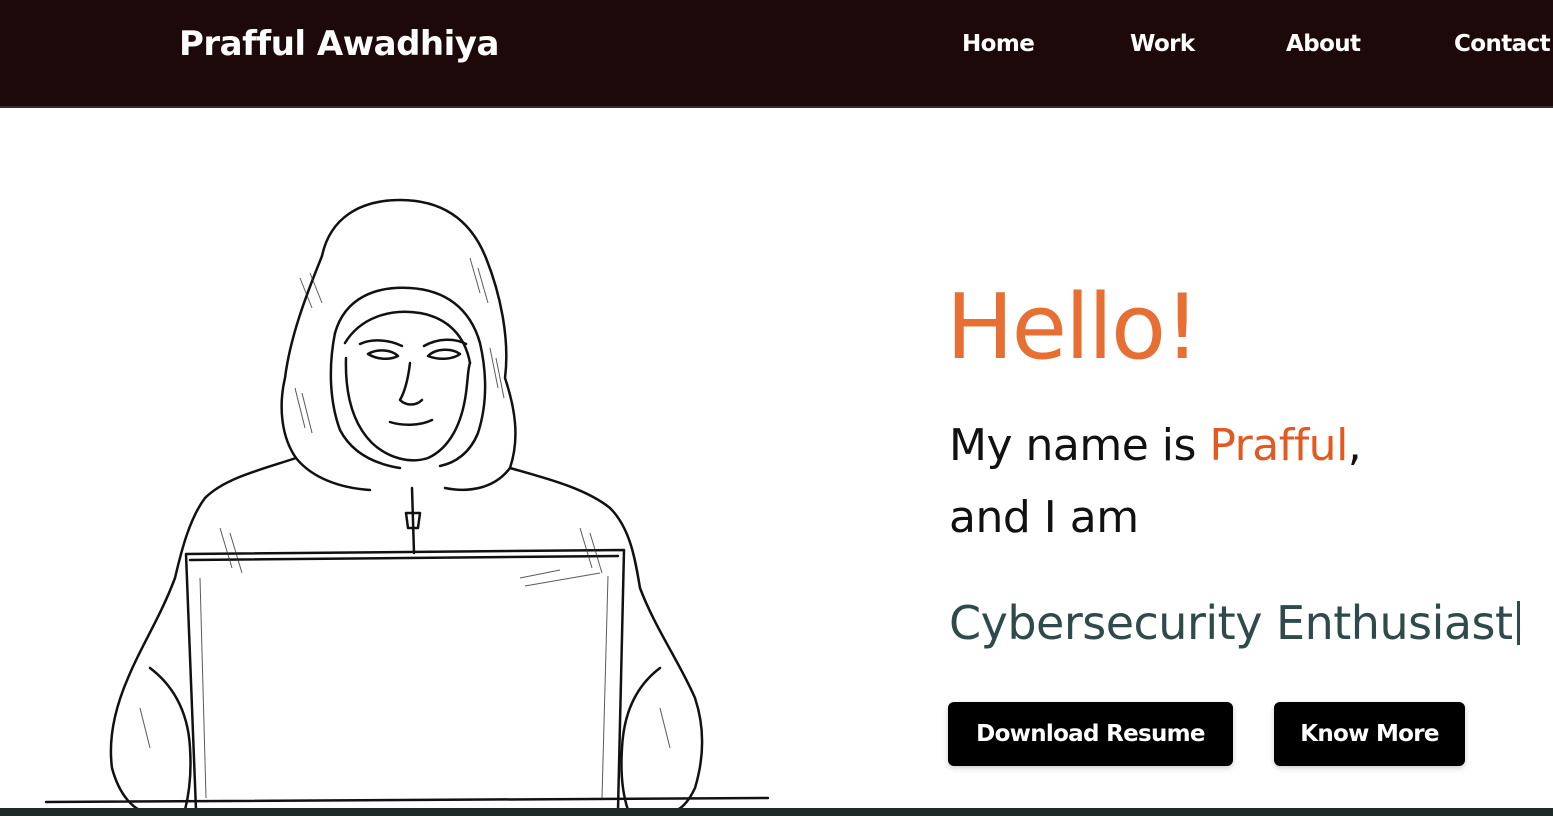 Image resolution: width=1553 pixels, height=816 pixels. What do you see at coordinates (998, 44) in the screenshot?
I see `nav-link-home: Home` at bounding box center [998, 44].